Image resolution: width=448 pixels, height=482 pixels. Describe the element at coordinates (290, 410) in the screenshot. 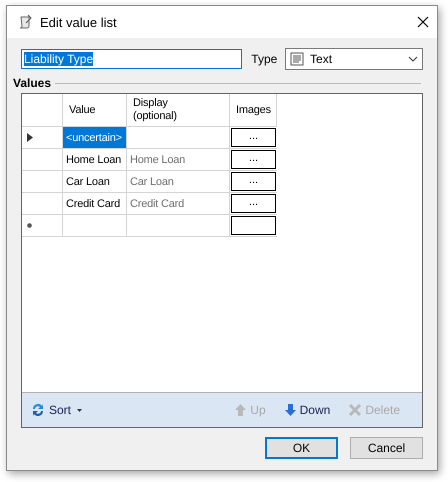

I see `down-arrow-icon` at that location.